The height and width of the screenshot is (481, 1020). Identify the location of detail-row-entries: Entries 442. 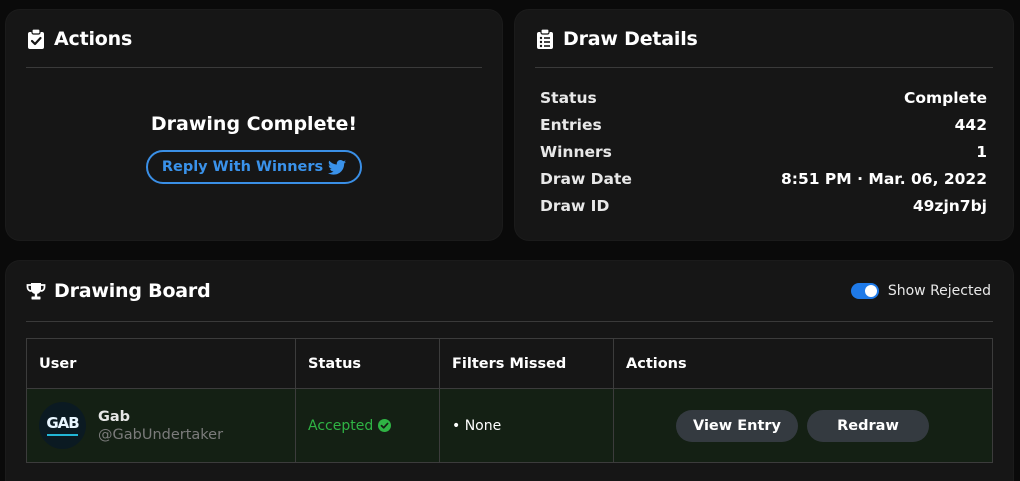
(763, 124).